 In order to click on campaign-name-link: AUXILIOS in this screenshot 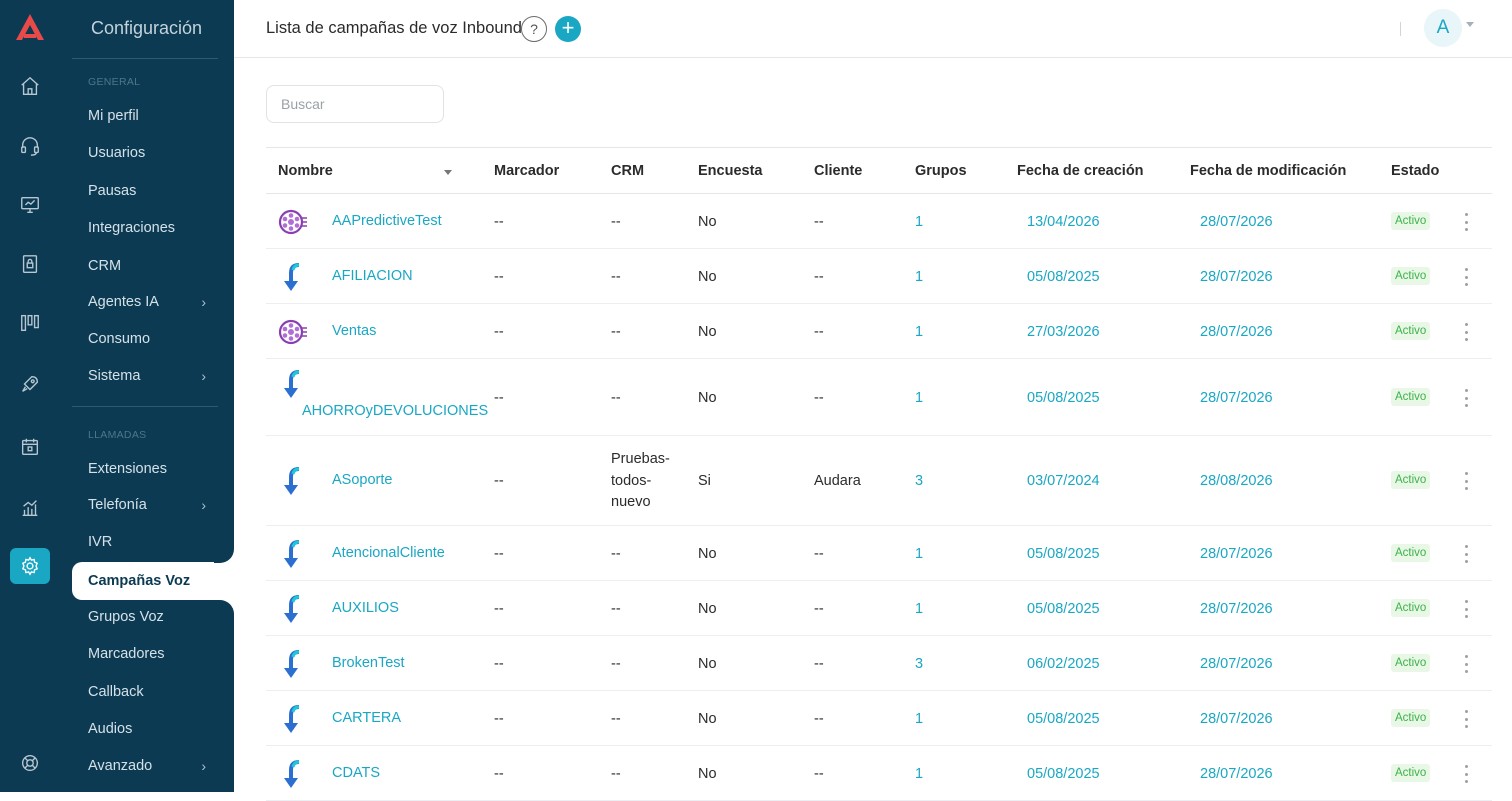, I will do `click(365, 608)`.